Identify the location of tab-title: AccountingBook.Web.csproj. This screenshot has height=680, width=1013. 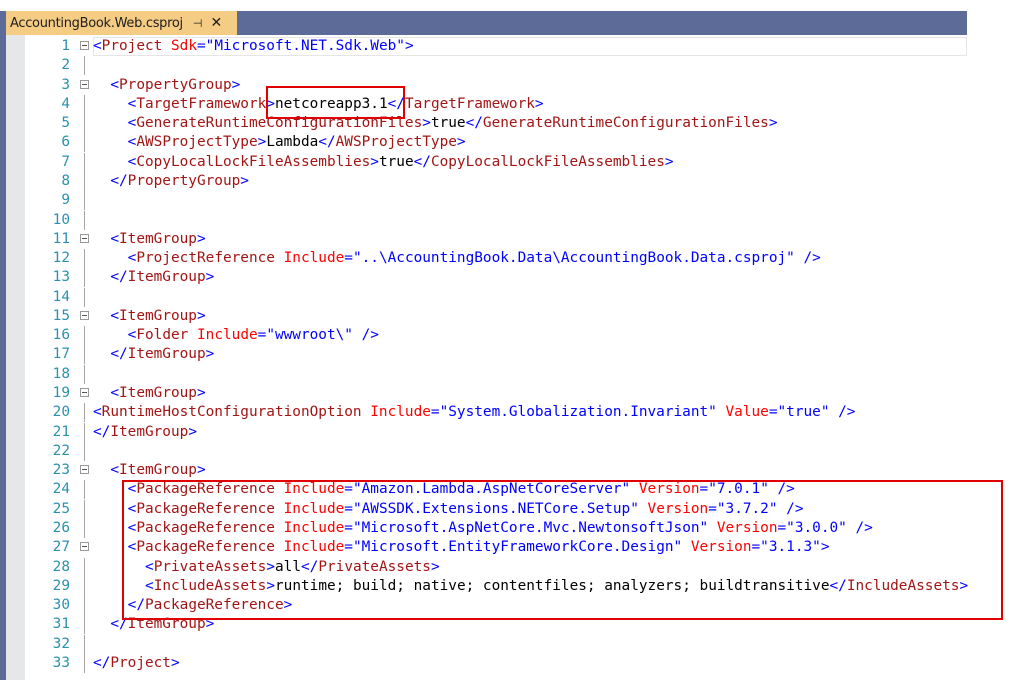
(96, 23).